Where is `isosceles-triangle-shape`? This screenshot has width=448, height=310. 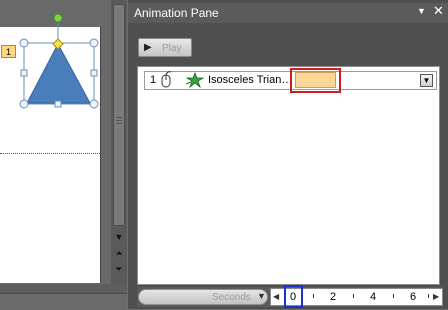
isosceles-triangle-shape is located at coordinates (59, 61).